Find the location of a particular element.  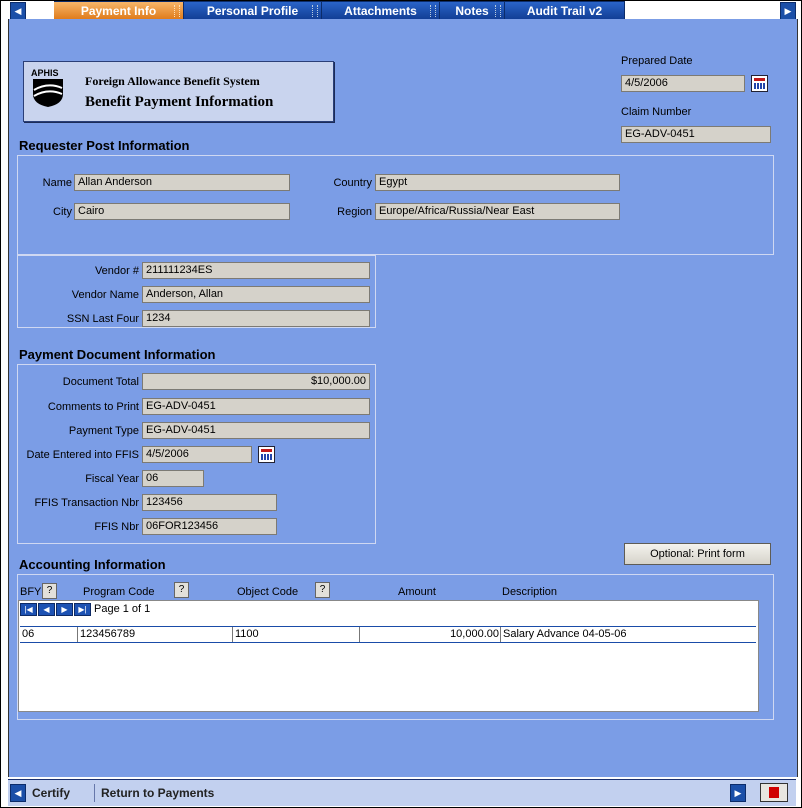

object-code-help-button: ? is located at coordinates (322, 590).